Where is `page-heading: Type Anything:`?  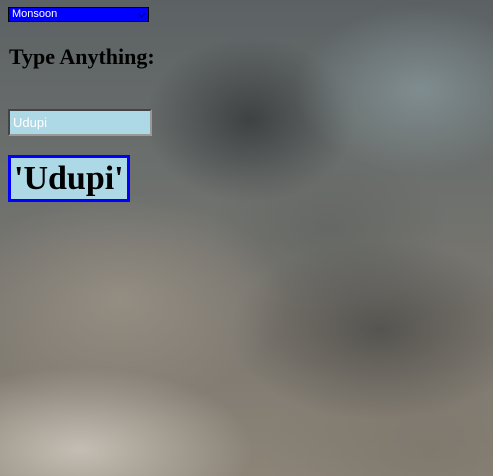 page-heading: Type Anything: is located at coordinates (82, 56).